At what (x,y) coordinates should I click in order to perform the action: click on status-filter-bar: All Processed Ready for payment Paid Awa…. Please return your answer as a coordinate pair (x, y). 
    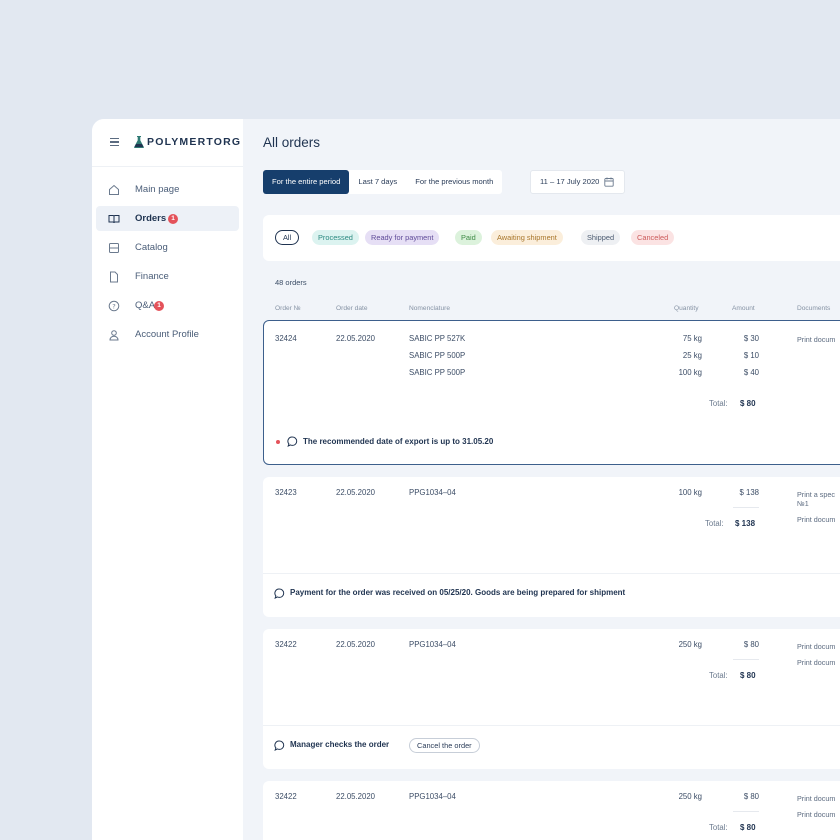
    Looking at the image, I should click on (551, 238).